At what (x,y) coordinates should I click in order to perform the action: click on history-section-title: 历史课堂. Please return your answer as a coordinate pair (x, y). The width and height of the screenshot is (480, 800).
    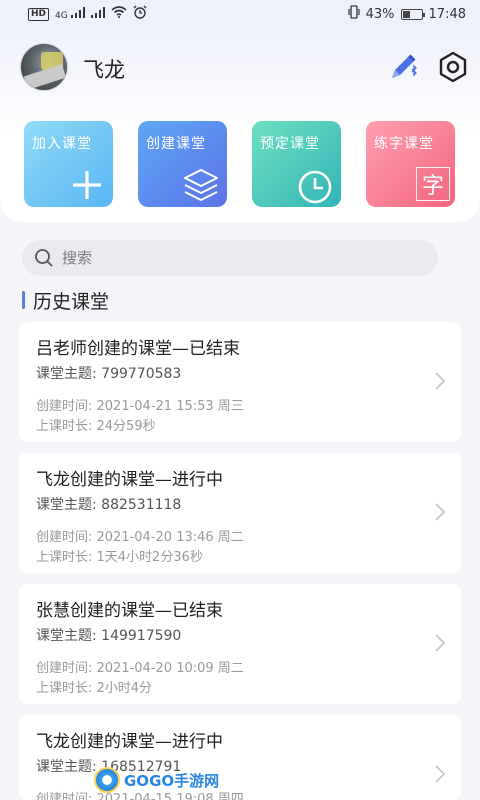
    Looking at the image, I should click on (66, 300).